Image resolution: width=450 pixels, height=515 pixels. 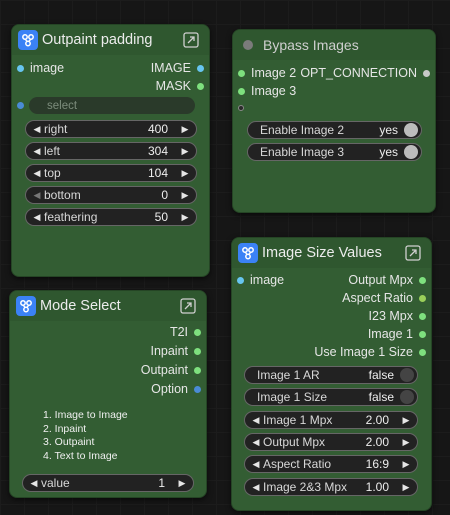 What do you see at coordinates (170, 68) in the screenshot?
I see `output-label: IMAGE` at bounding box center [170, 68].